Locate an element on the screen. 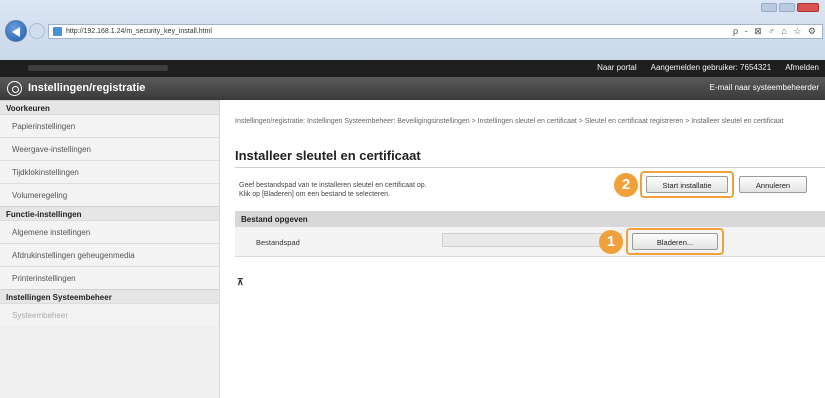 The width and height of the screenshot is (825, 398). title-divider is located at coordinates (530, 167).